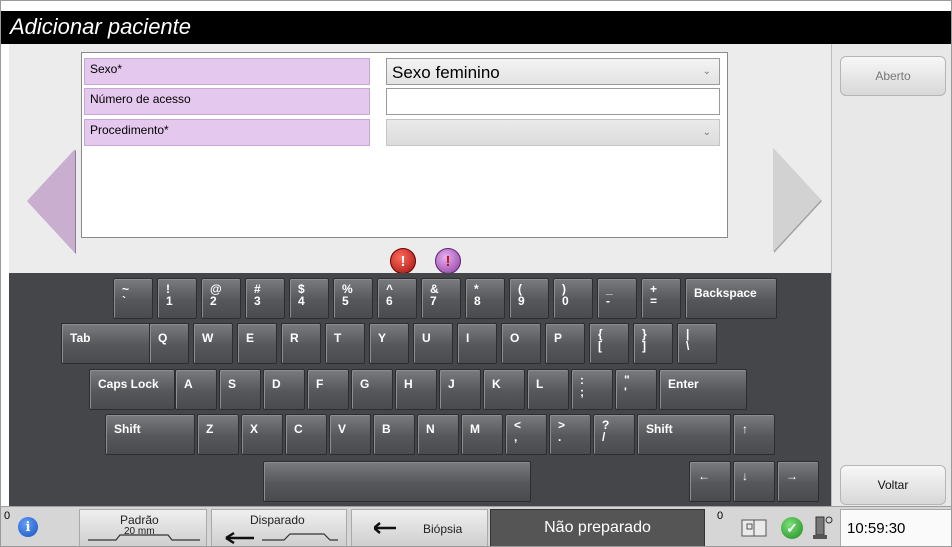  What do you see at coordinates (386, 429) in the screenshot?
I see `key-label: B` at bounding box center [386, 429].